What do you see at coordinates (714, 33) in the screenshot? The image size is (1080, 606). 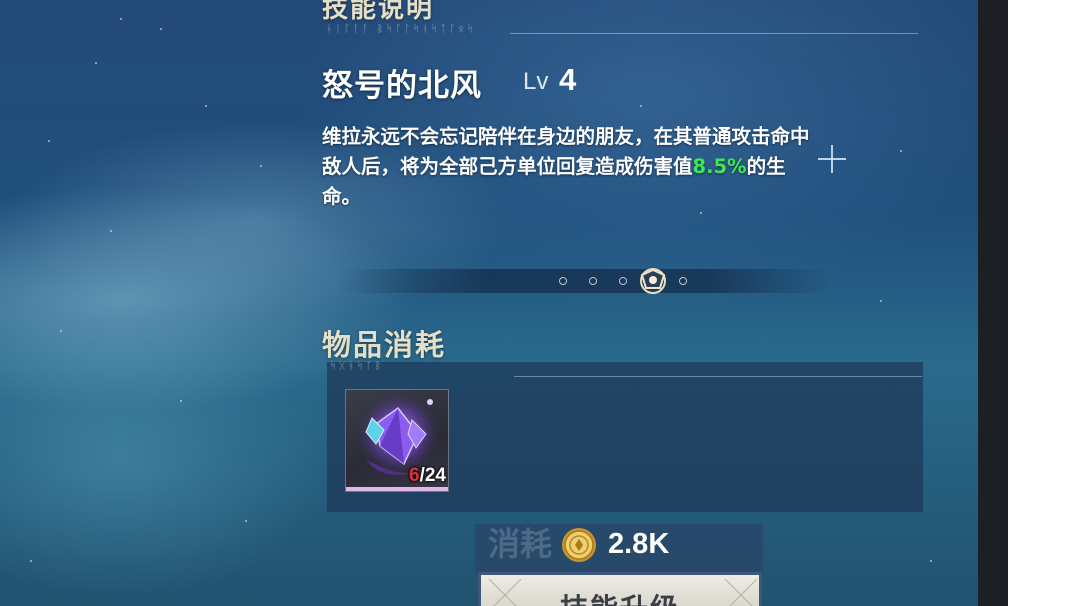 I see `skill-section-divider` at bounding box center [714, 33].